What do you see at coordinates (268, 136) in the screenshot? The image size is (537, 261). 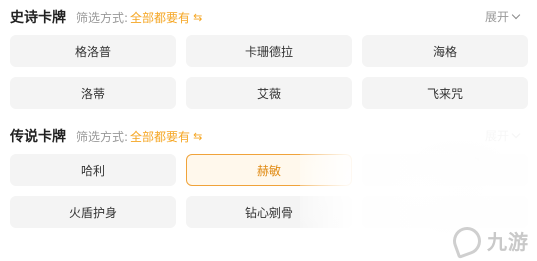 I see `section-header-legend: 传说卡牌 筛选方式: 全部都要有 ⇆ 展开` at bounding box center [268, 136].